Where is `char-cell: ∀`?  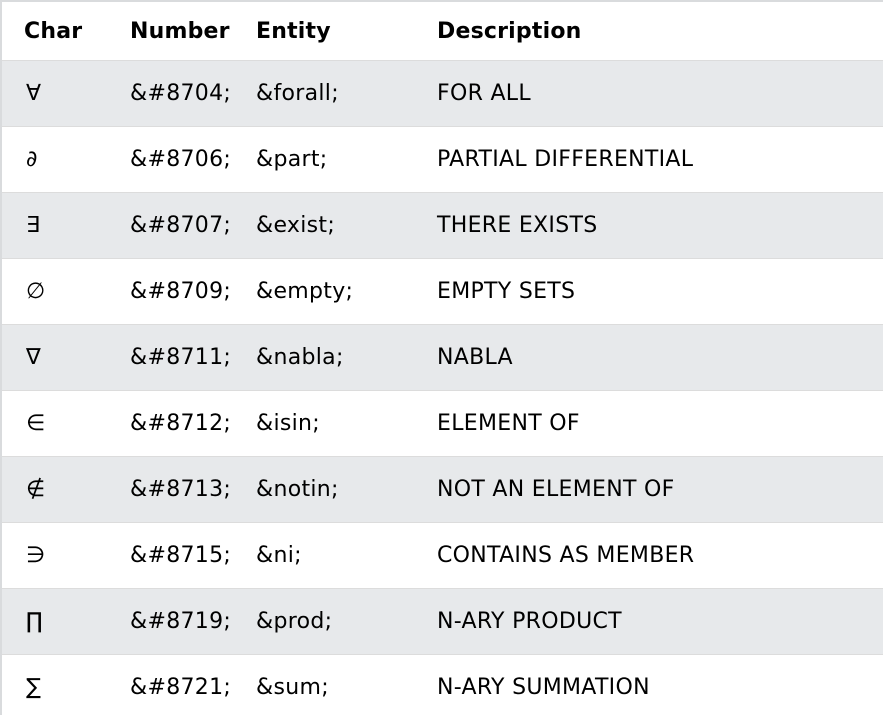
char-cell: ∀ is located at coordinates (55, 94).